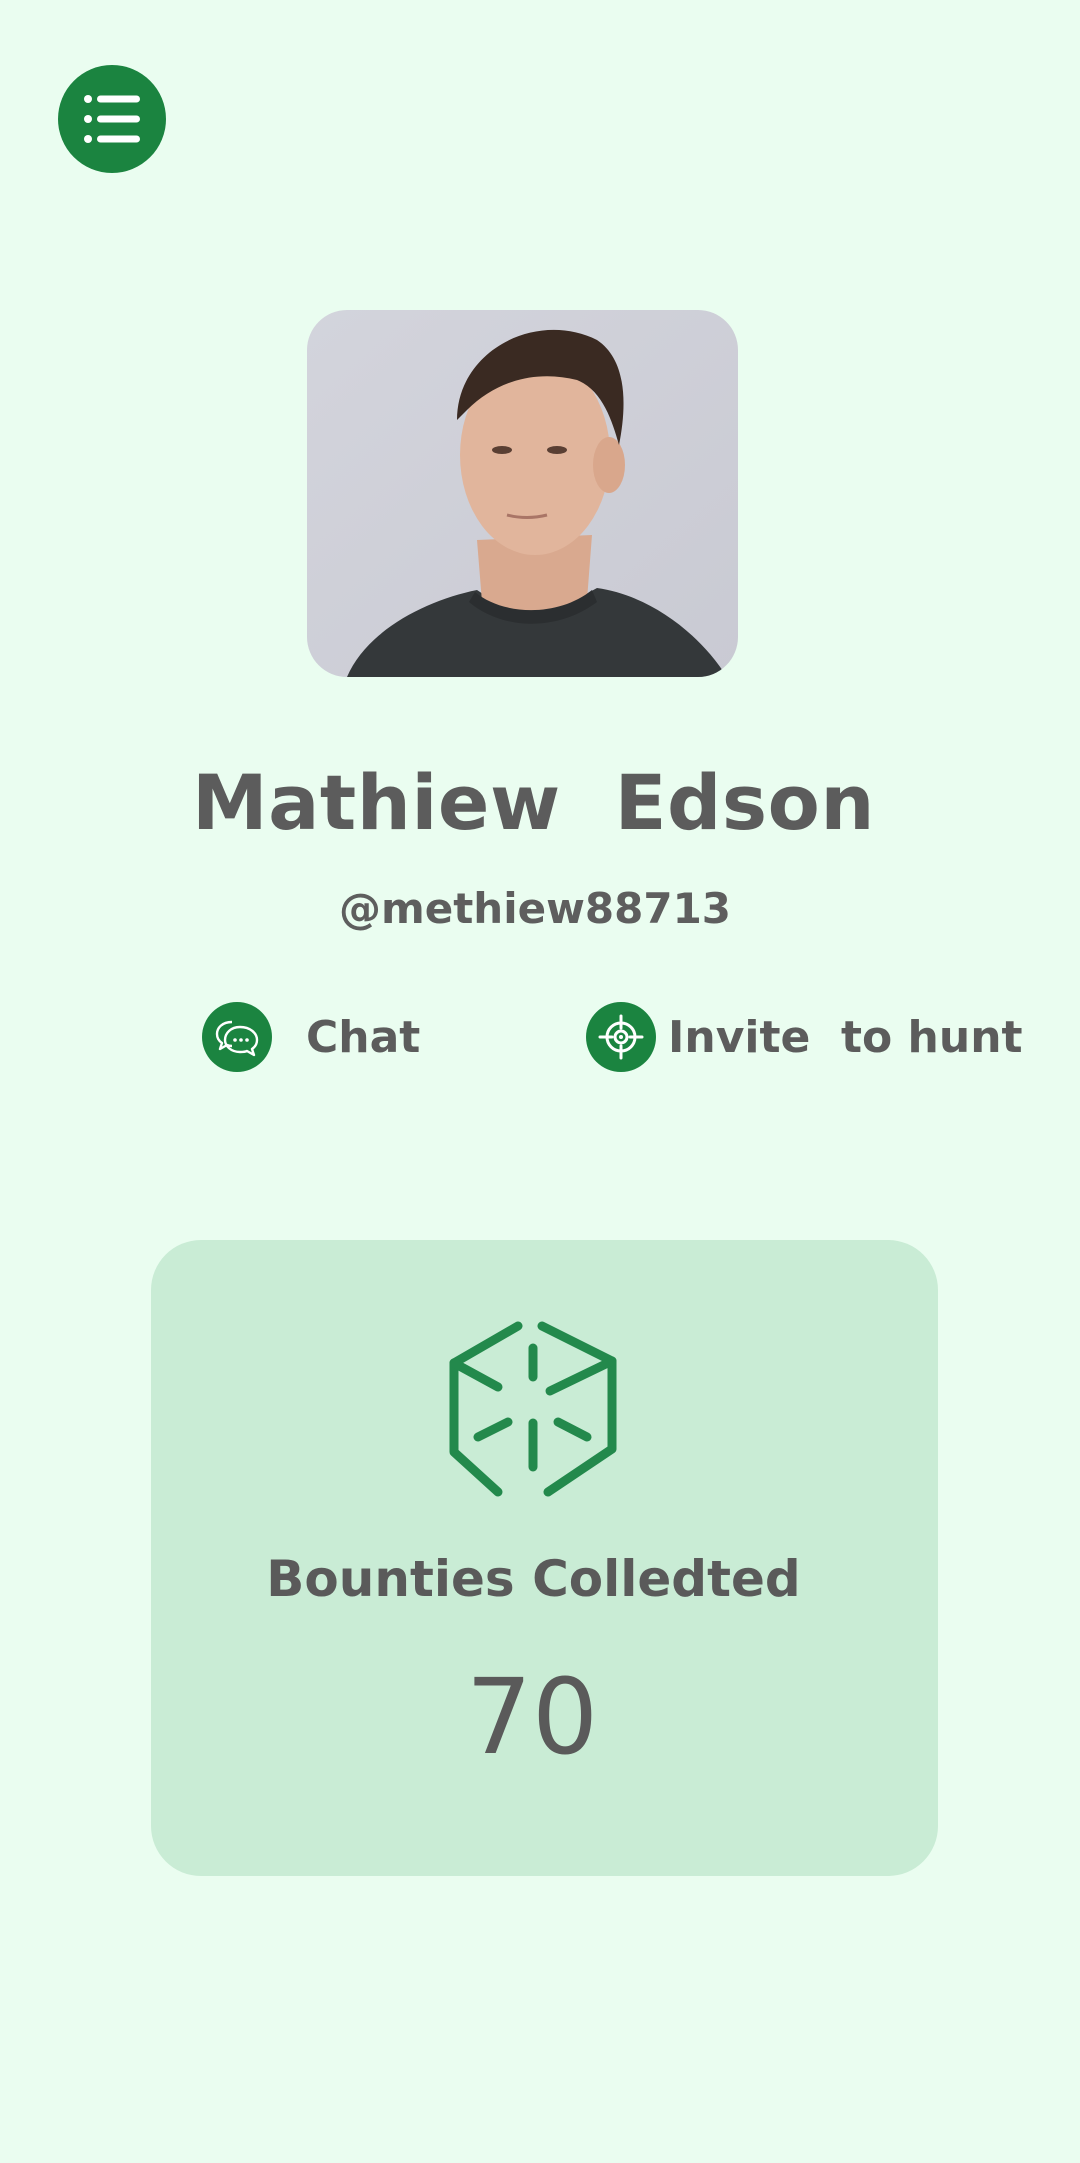  What do you see at coordinates (533, 1409) in the screenshot?
I see `cube-icon` at bounding box center [533, 1409].